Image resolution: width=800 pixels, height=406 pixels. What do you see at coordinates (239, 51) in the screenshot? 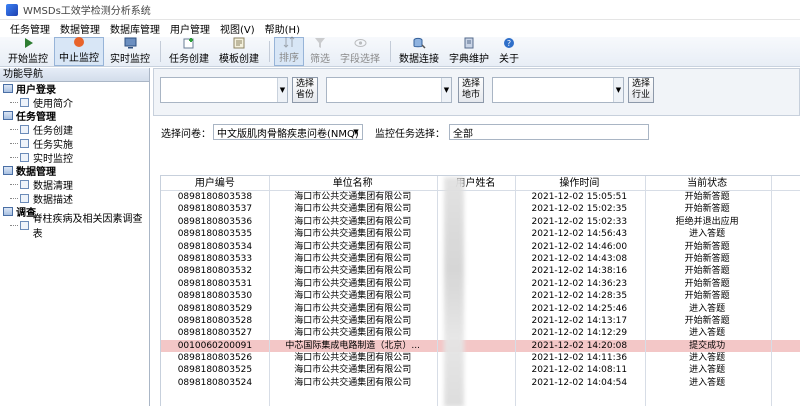
I see `template-create-button: 模板创建` at bounding box center [239, 51].